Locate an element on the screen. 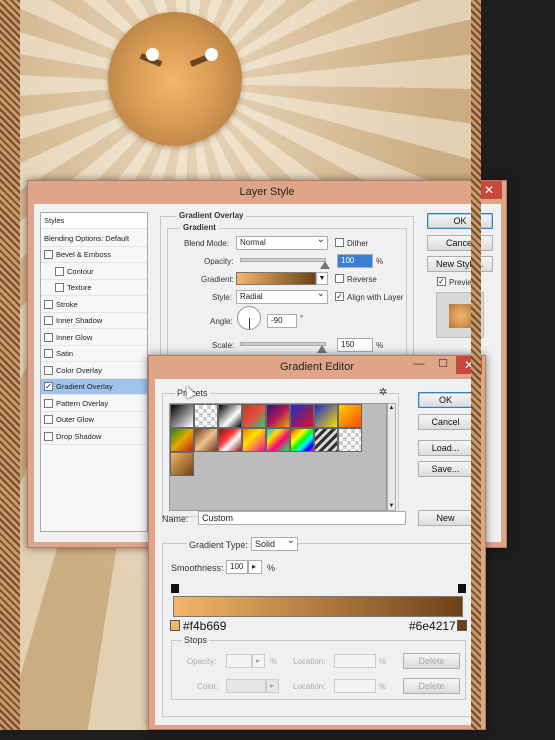 The width and height of the screenshot is (555, 740). gradient-ok-button: OK is located at coordinates (445, 400).